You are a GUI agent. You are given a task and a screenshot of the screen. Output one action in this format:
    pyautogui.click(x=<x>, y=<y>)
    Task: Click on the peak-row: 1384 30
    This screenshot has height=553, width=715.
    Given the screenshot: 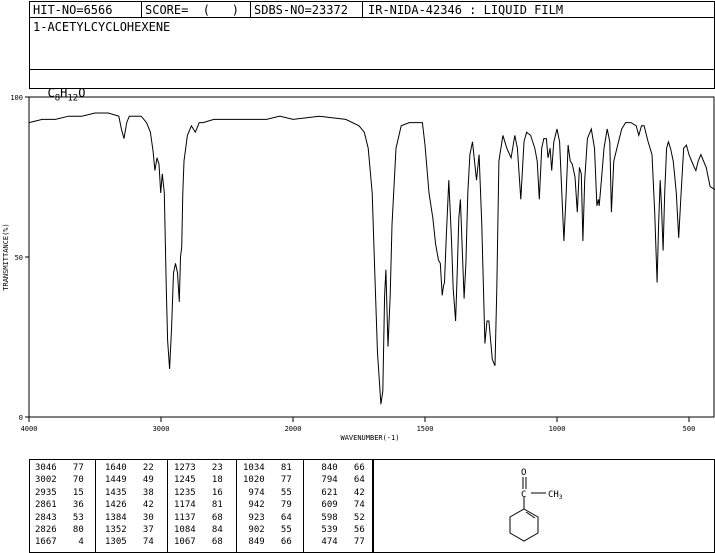 What is the action you would take?
    pyautogui.click(x=129, y=517)
    